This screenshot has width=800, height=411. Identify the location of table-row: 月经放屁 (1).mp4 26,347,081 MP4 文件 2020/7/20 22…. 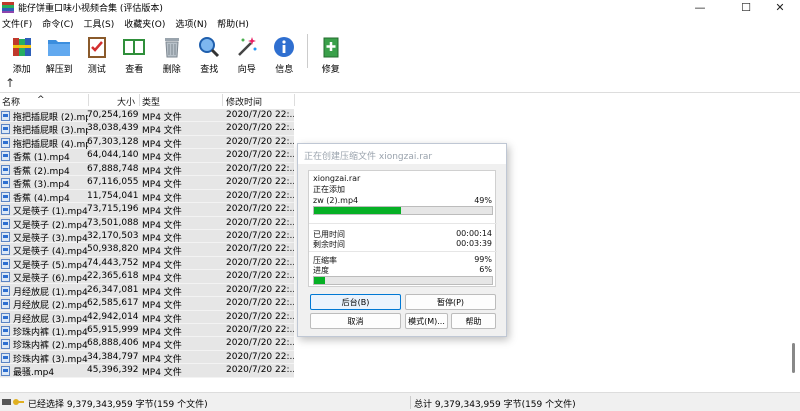
(147, 290).